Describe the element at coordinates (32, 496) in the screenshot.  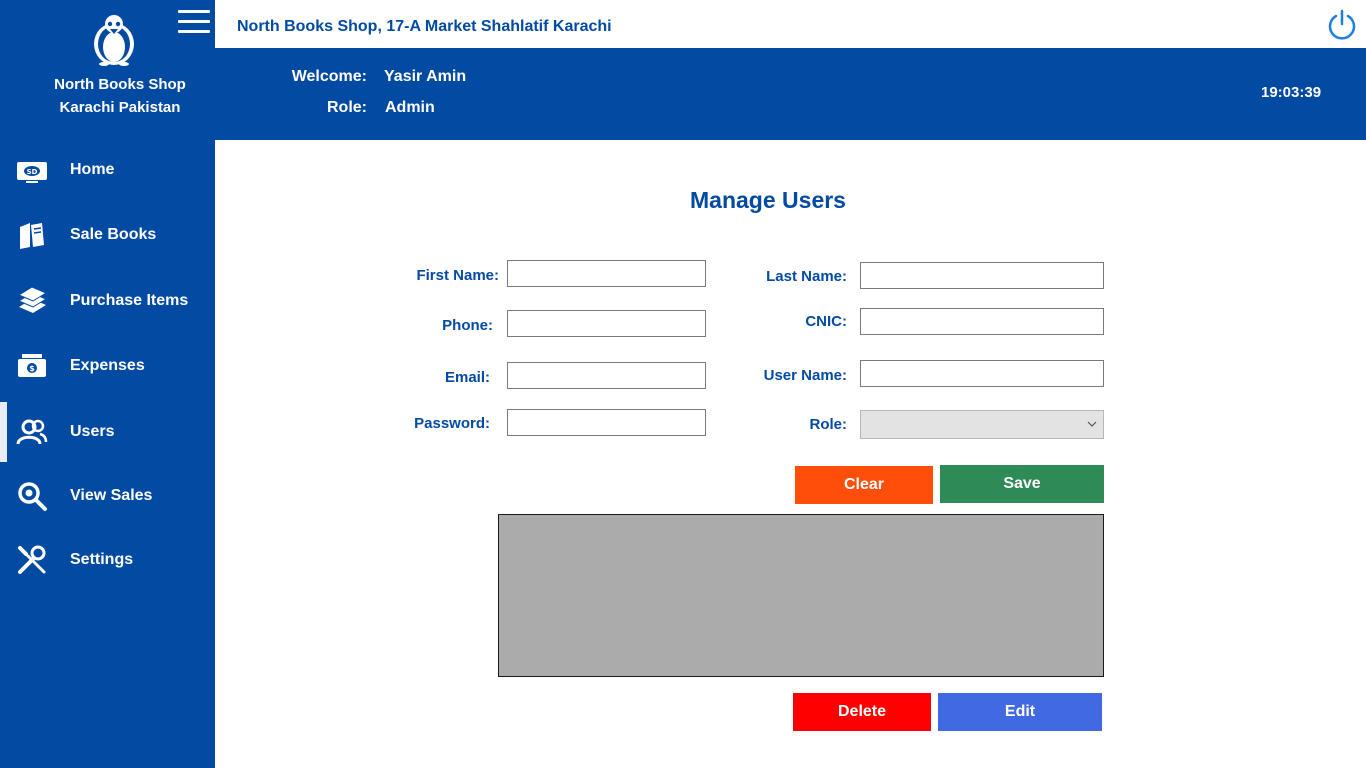
I see `search-icon` at that location.